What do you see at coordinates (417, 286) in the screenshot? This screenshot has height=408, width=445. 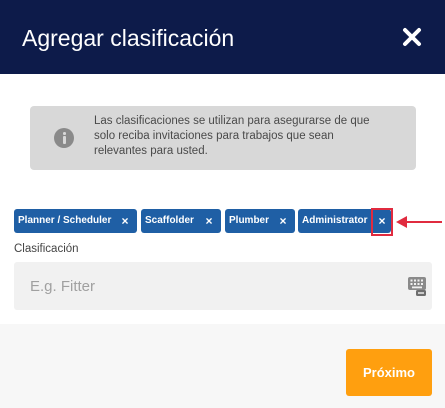 I see `keyboard-icon` at bounding box center [417, 286].